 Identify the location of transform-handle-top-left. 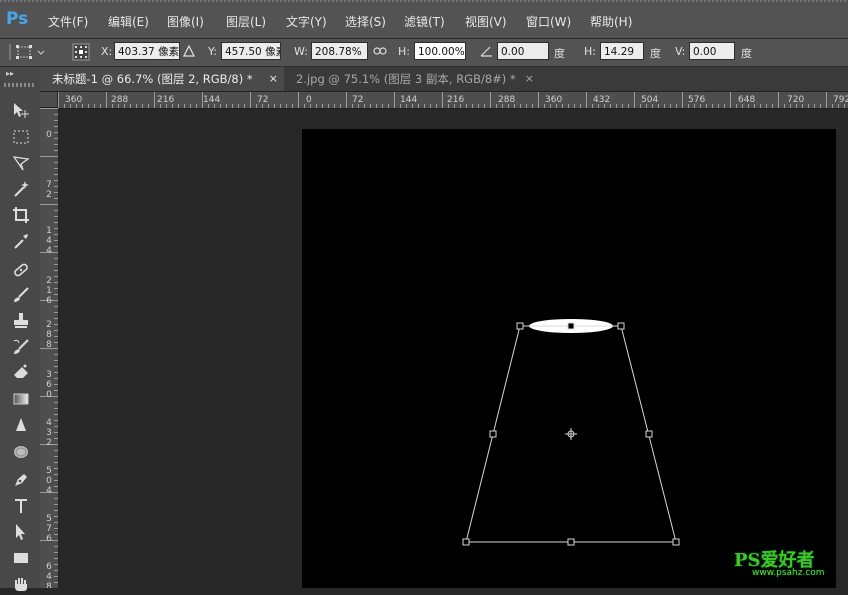
(520, 326).